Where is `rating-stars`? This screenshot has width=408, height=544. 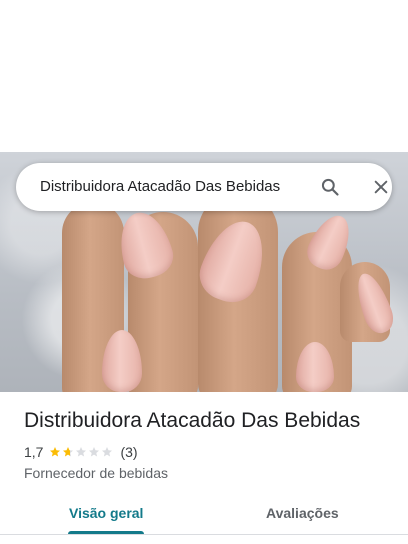
rating-stars is located at coordinates (81, 452).